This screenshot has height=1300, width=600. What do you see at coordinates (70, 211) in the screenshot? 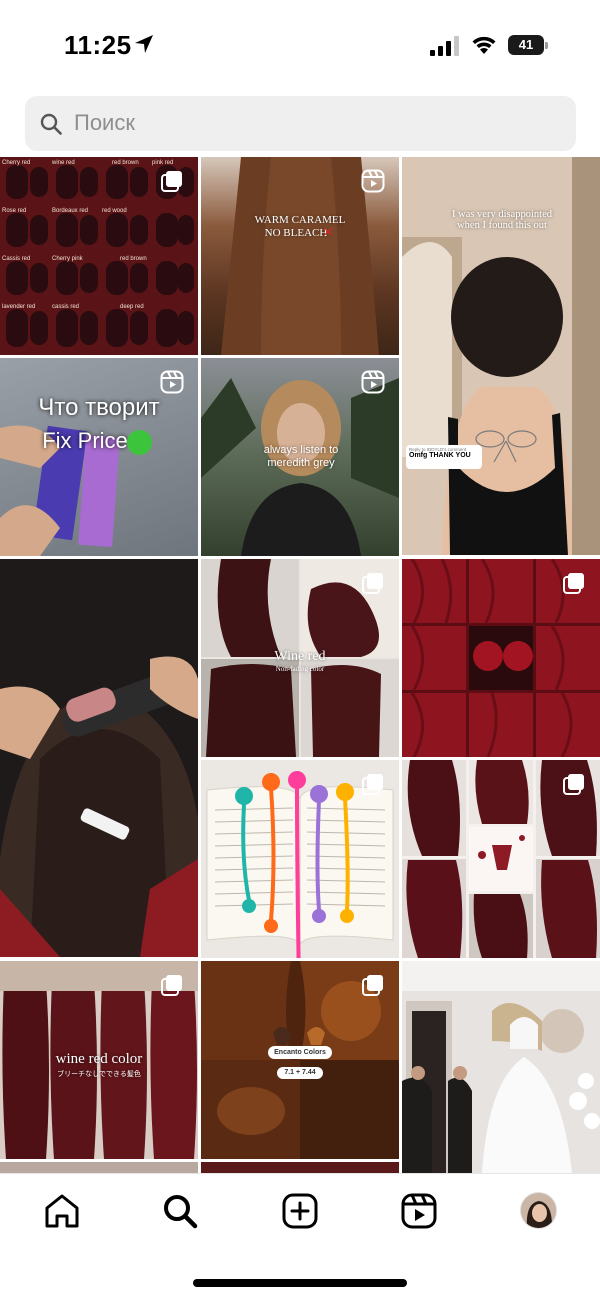
I see `hair-chart-label: Bordeaux red` at bounding box center [70, 211].